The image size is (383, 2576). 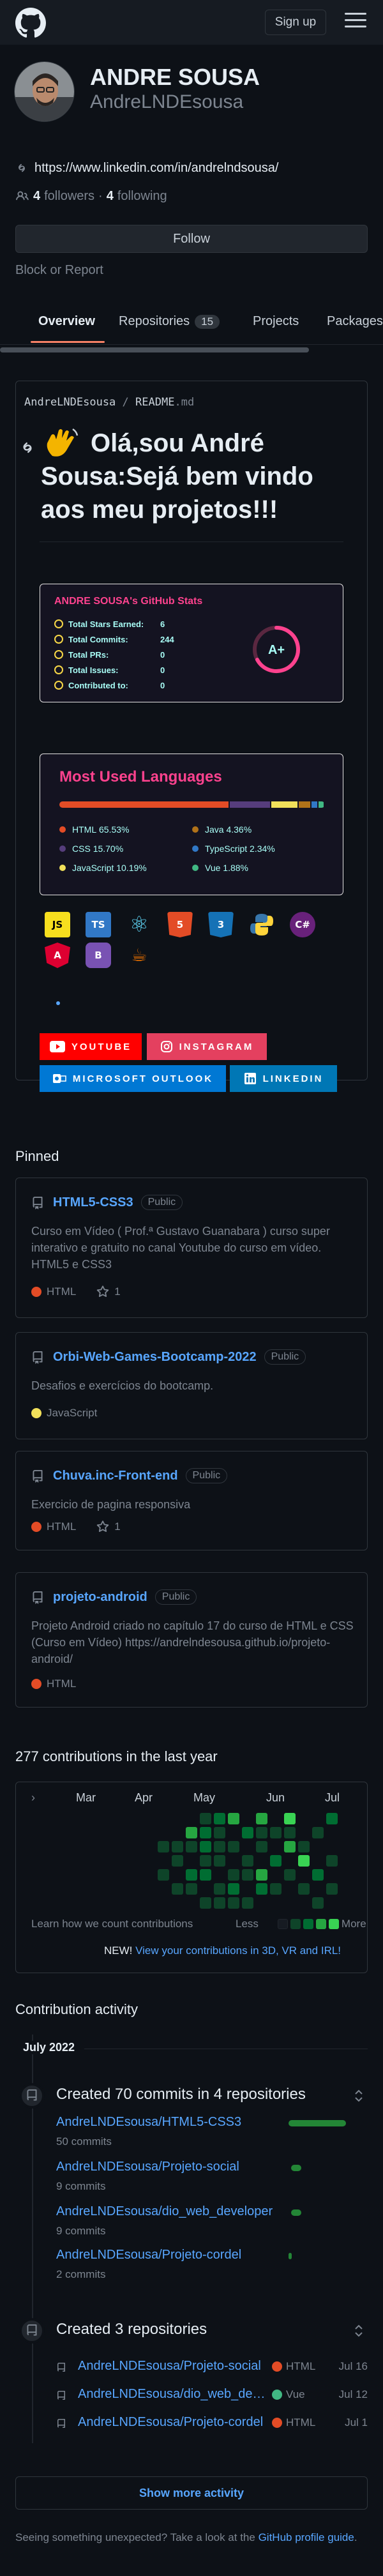 I want to click on pinned-repo-name: projeto-android Public, so click(x=125, y=1597).